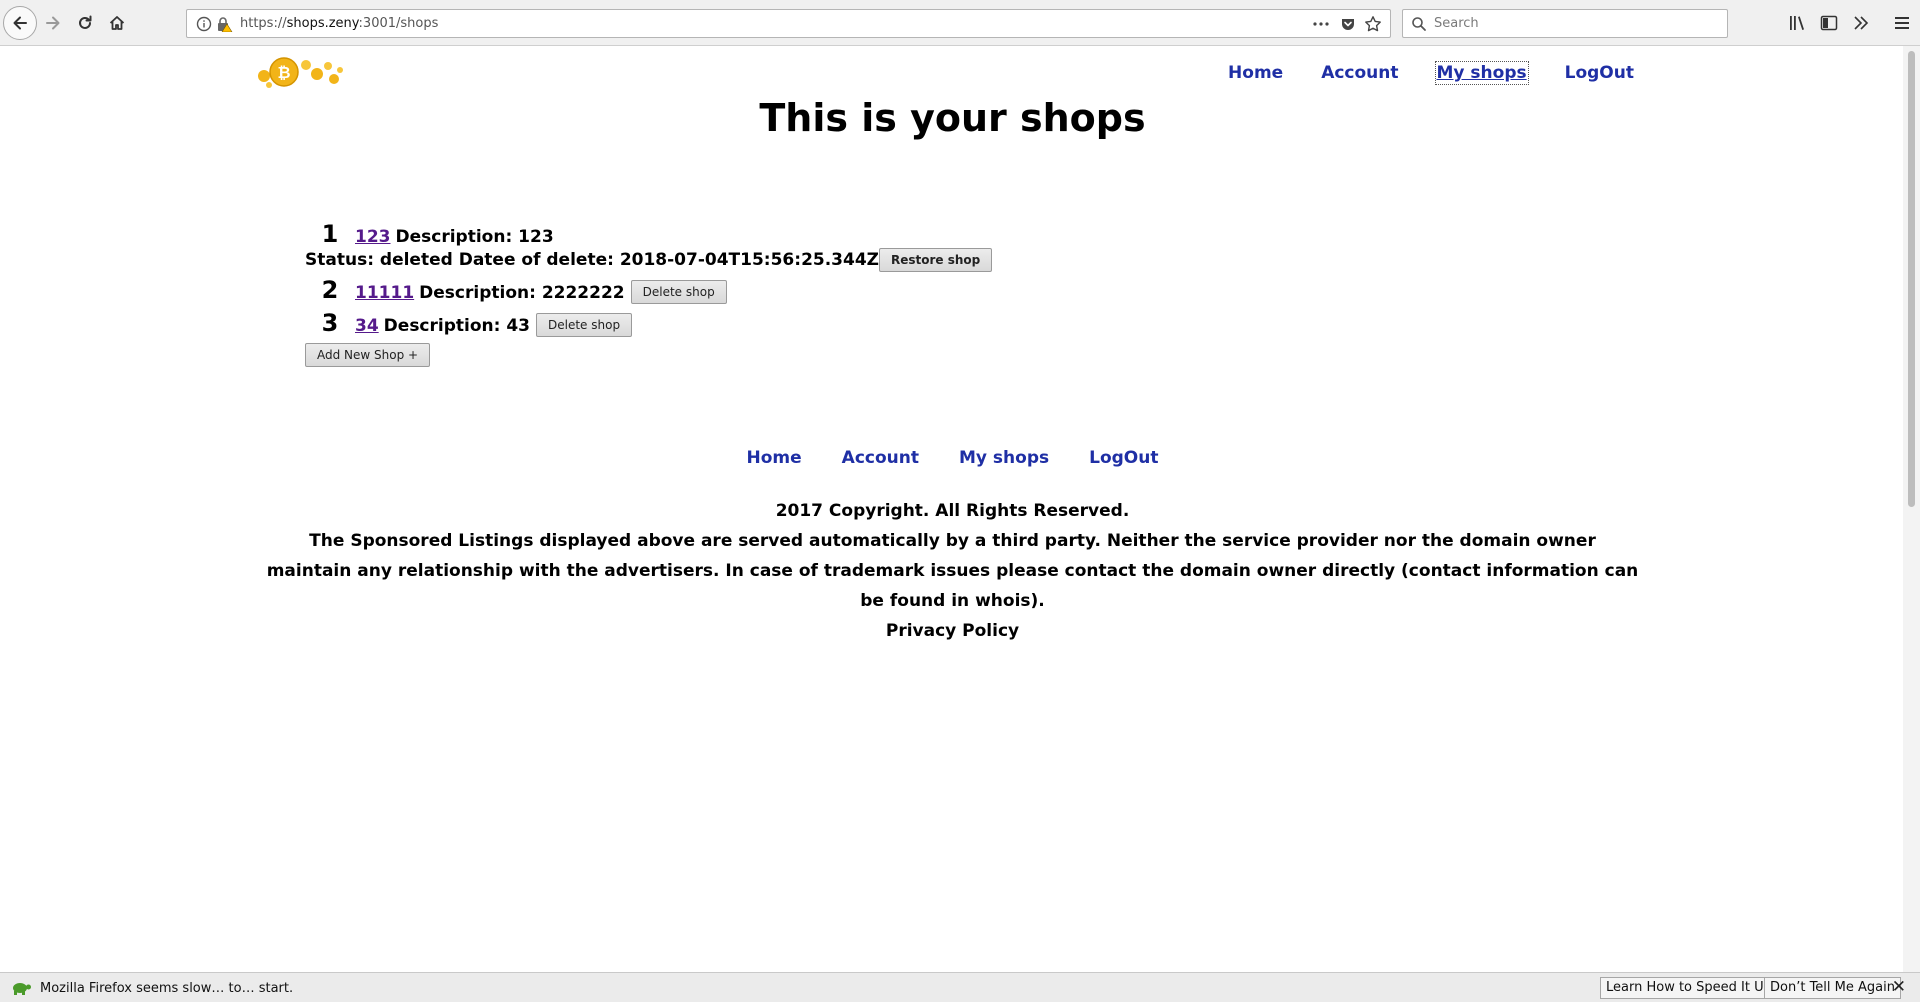  Describe the element at coordinates (1004, 458) in the screenshot. I see `footer-my-shops-link: My shops` at that location.